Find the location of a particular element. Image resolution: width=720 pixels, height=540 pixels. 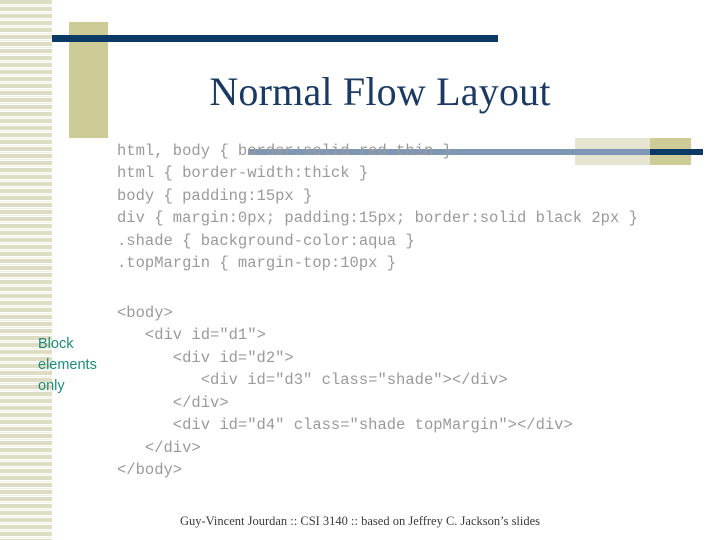

mid-navy-rule-decoration is located at coordinates (676, 152).